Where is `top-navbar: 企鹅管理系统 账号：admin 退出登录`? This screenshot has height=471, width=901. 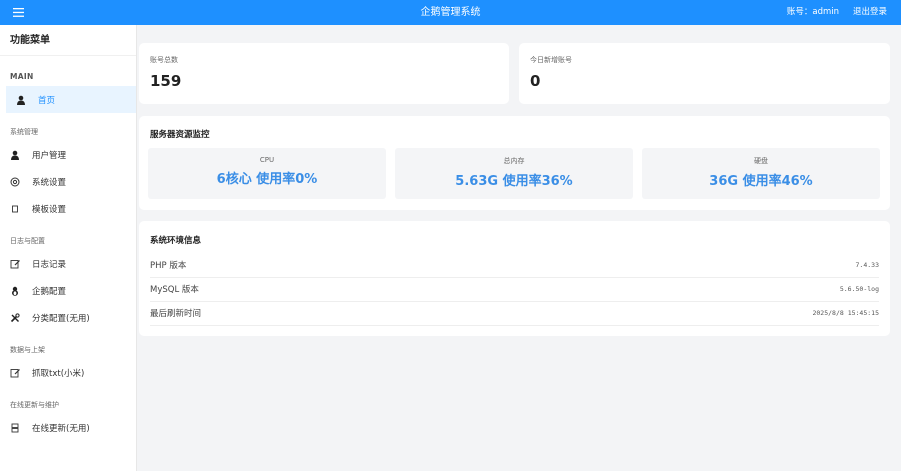 top-navbar: 企鹅管理系统 账号：admin 退出登录 is located at coordinates (450, 12).